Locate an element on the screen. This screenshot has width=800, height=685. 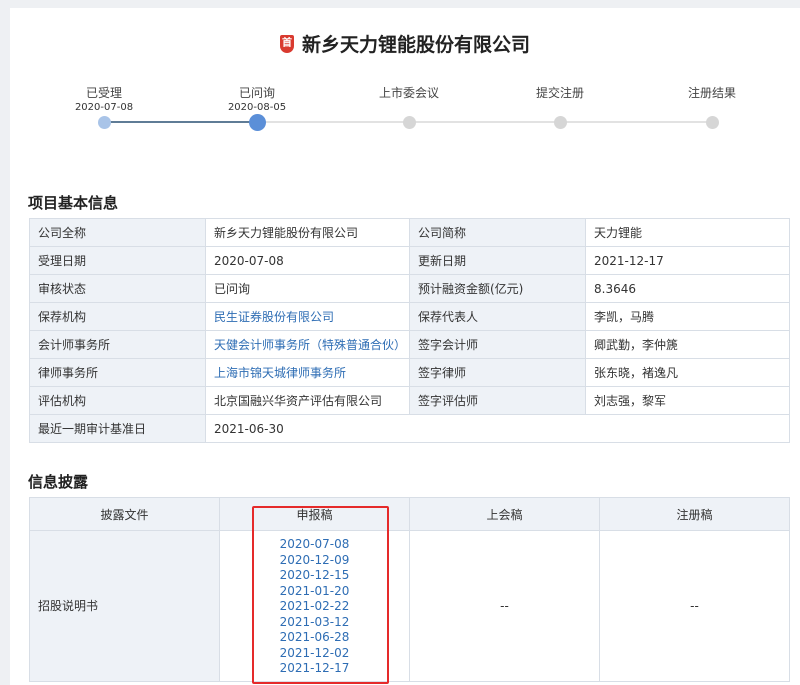
filing-date-link: 2020-12-15 is located at coordinates (314, 576).